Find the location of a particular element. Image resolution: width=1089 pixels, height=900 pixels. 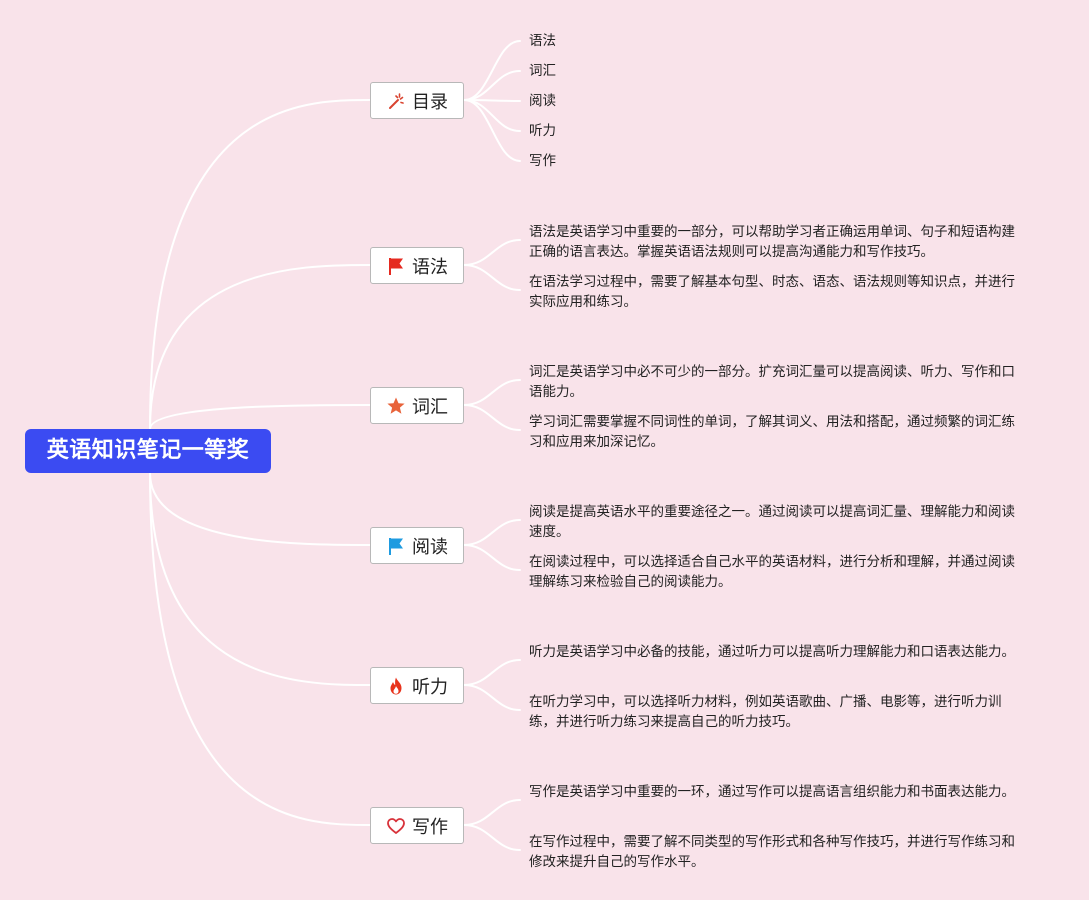

central-topic: 英语知识笔记一等奖 is located at coordinates (148, 451).